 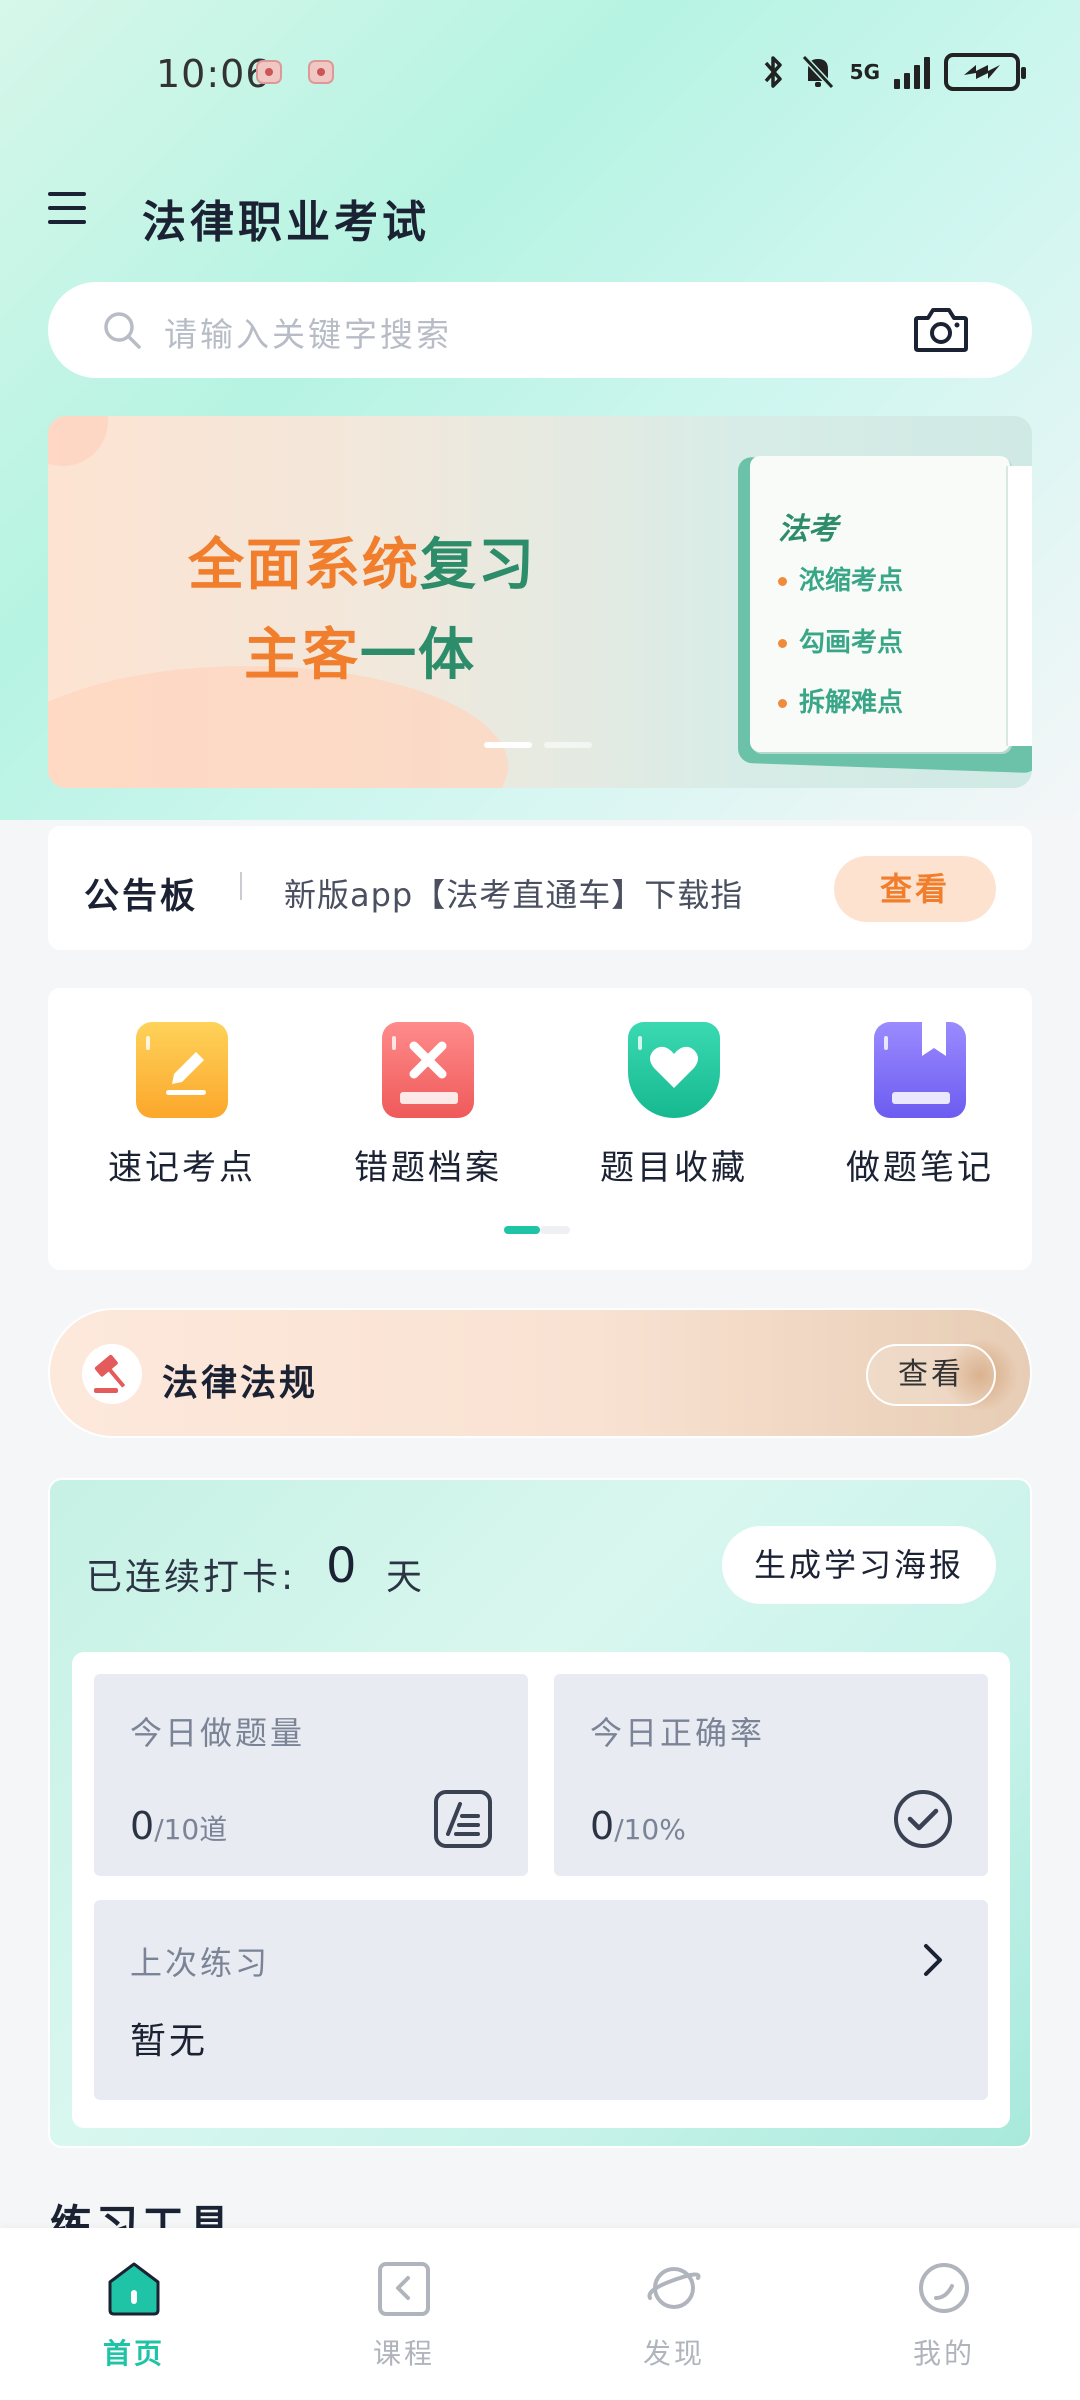 What do you see at coordinates (537, 1230) in the screenshot?
I see `tool-grid-pagination` at bounding box center [537, 1230].